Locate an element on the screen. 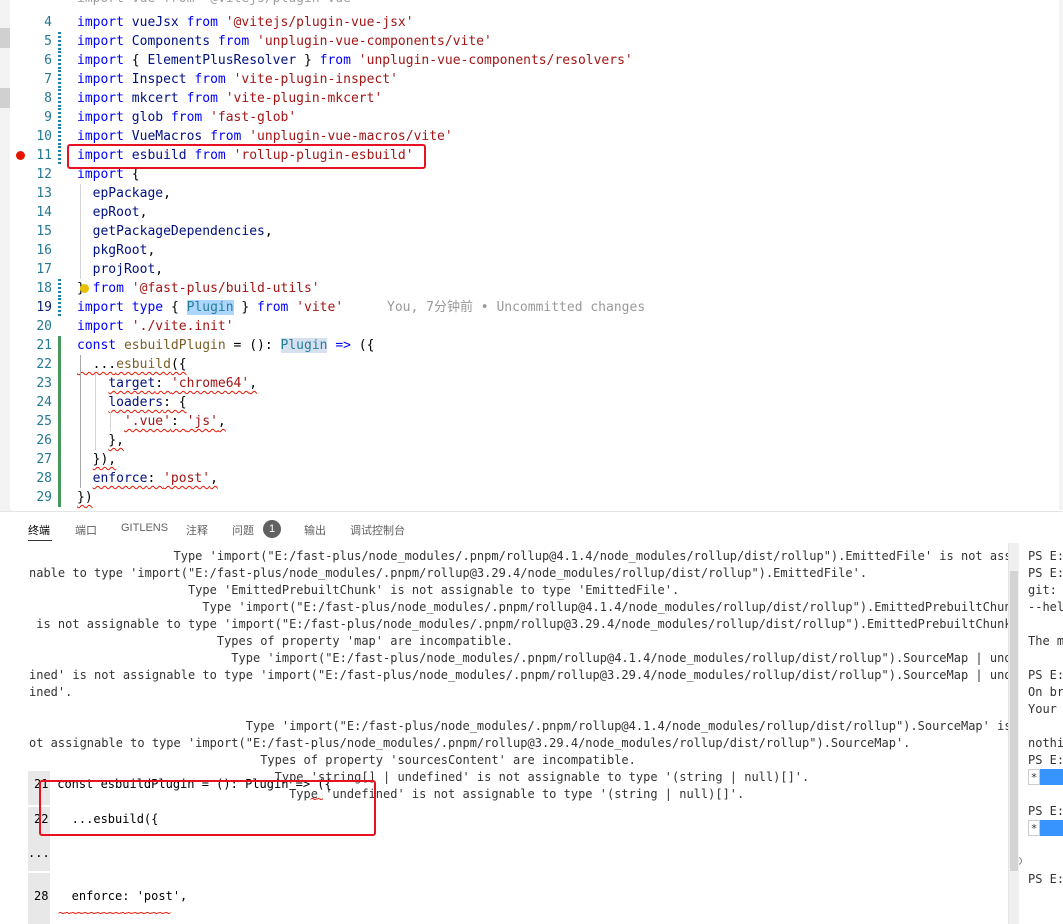  line-number: 18 is located at coordinates (44, 288).